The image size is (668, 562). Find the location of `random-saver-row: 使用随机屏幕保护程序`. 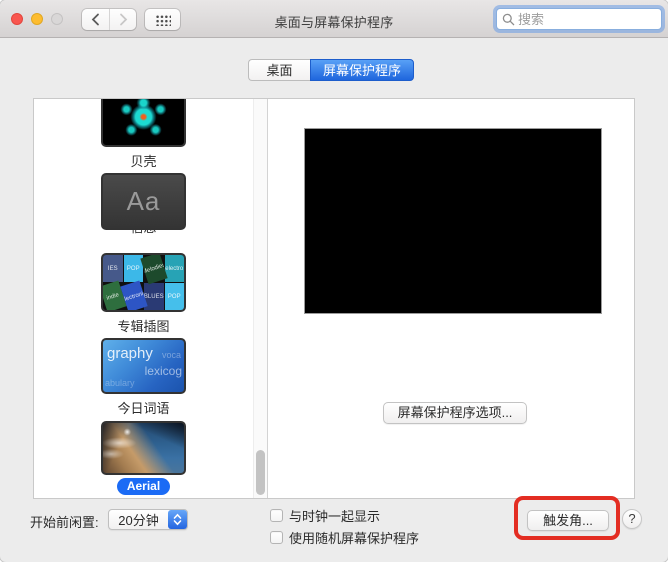

random-saver-row: 使用随机屏幕保护程序 is located at coordinates (344, 537).